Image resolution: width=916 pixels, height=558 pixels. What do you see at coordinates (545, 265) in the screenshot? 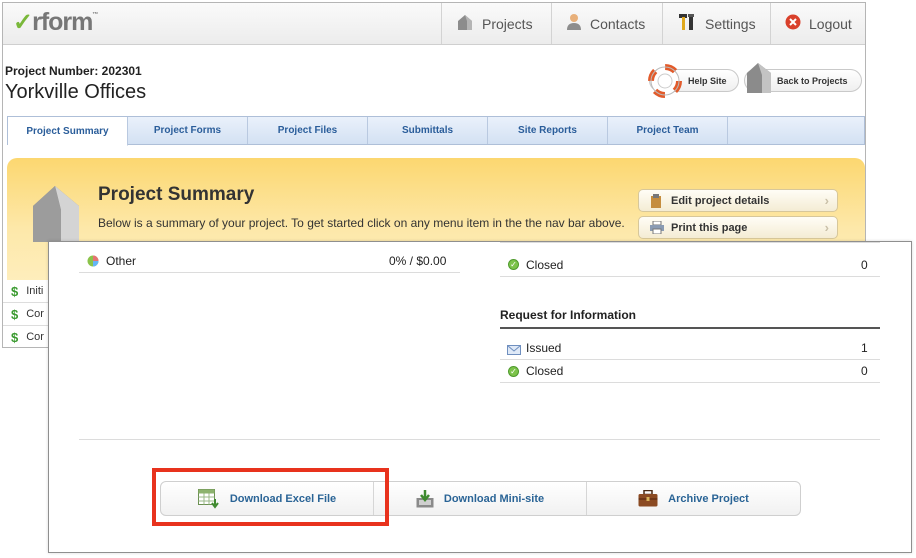
I see `status-closed-label: Closed` at bounding box center [545, 265].